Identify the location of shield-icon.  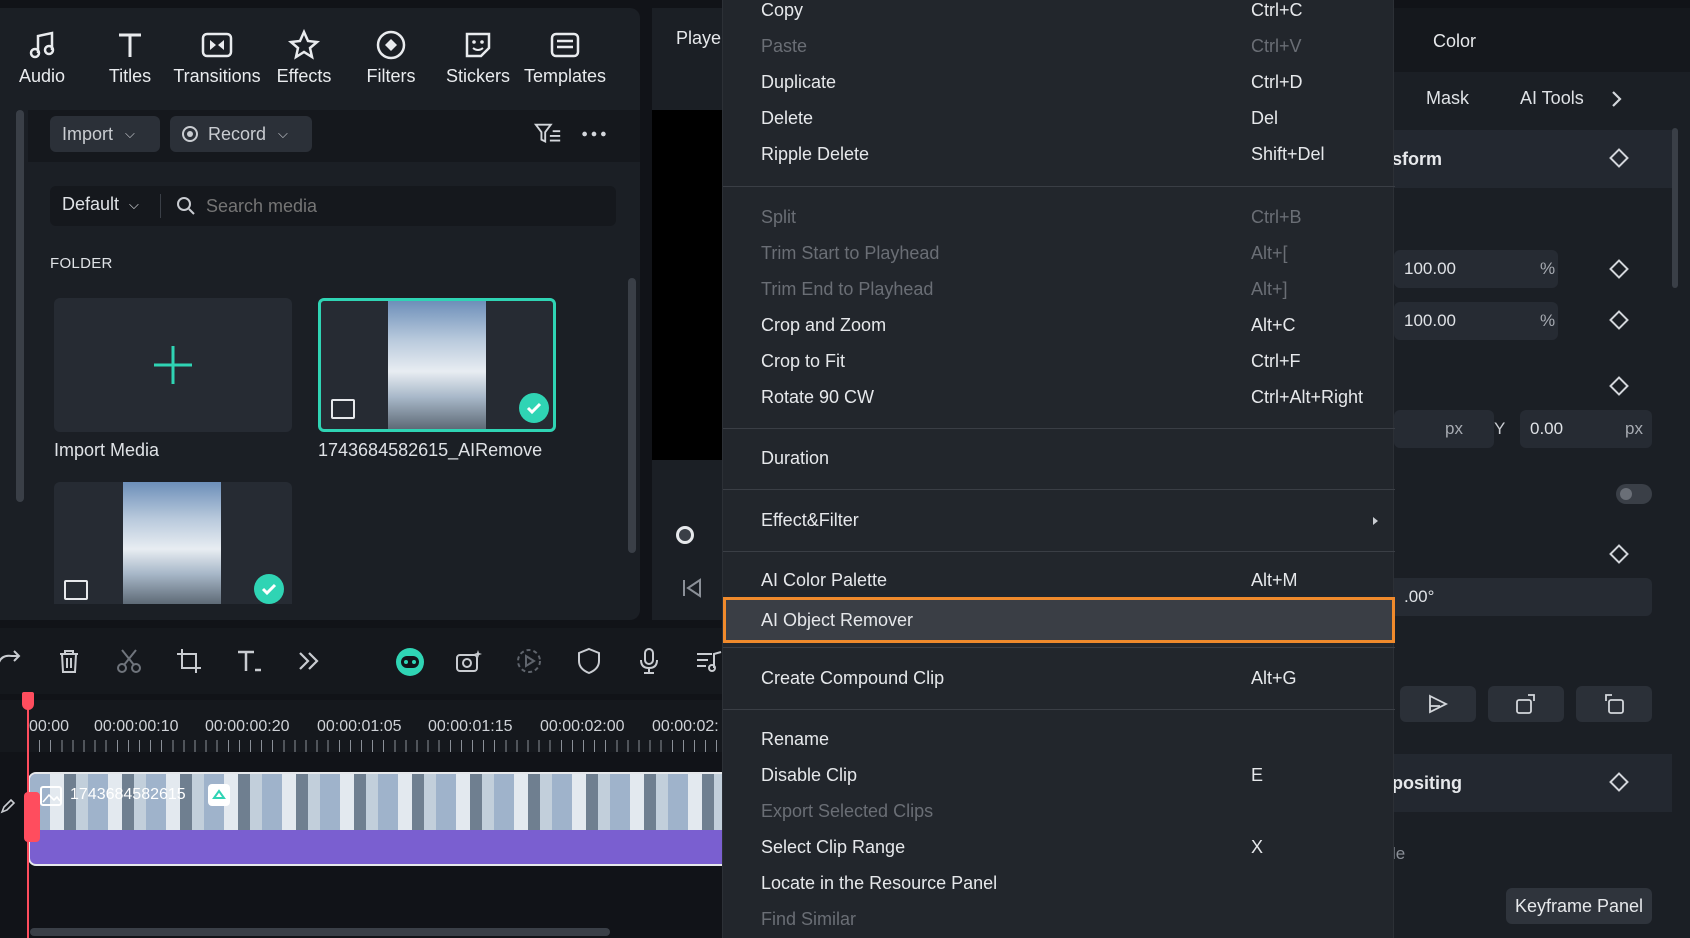
(589, 661).